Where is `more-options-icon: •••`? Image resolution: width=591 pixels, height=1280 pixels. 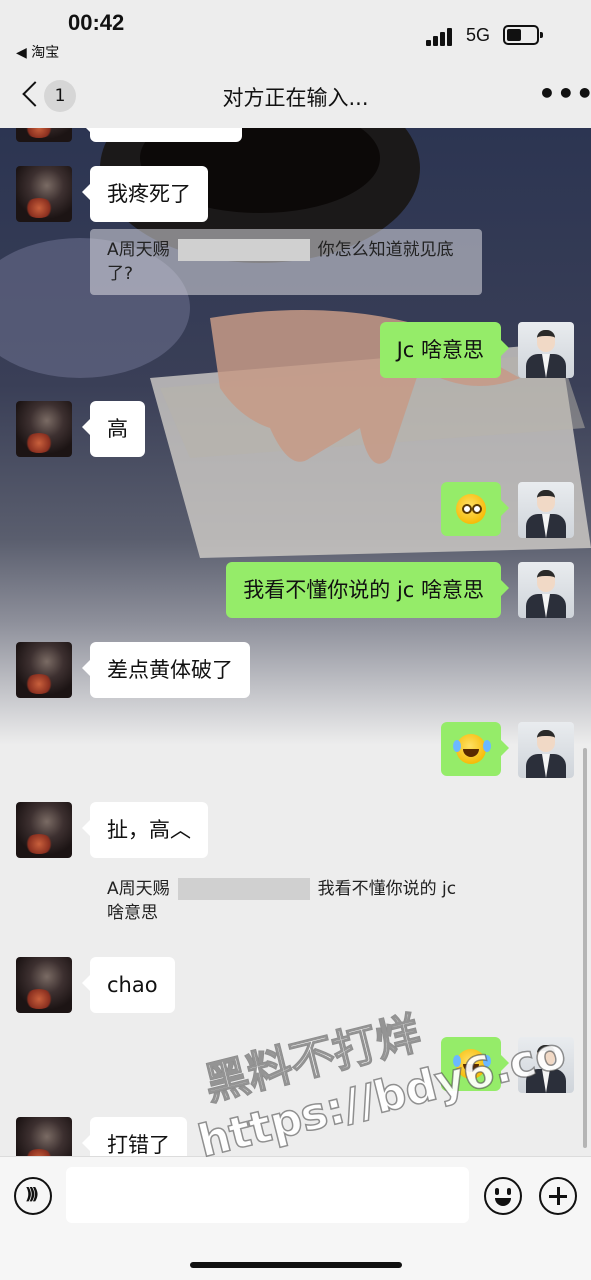 more-options-icon: ••• is located at coordinates (564, 94).